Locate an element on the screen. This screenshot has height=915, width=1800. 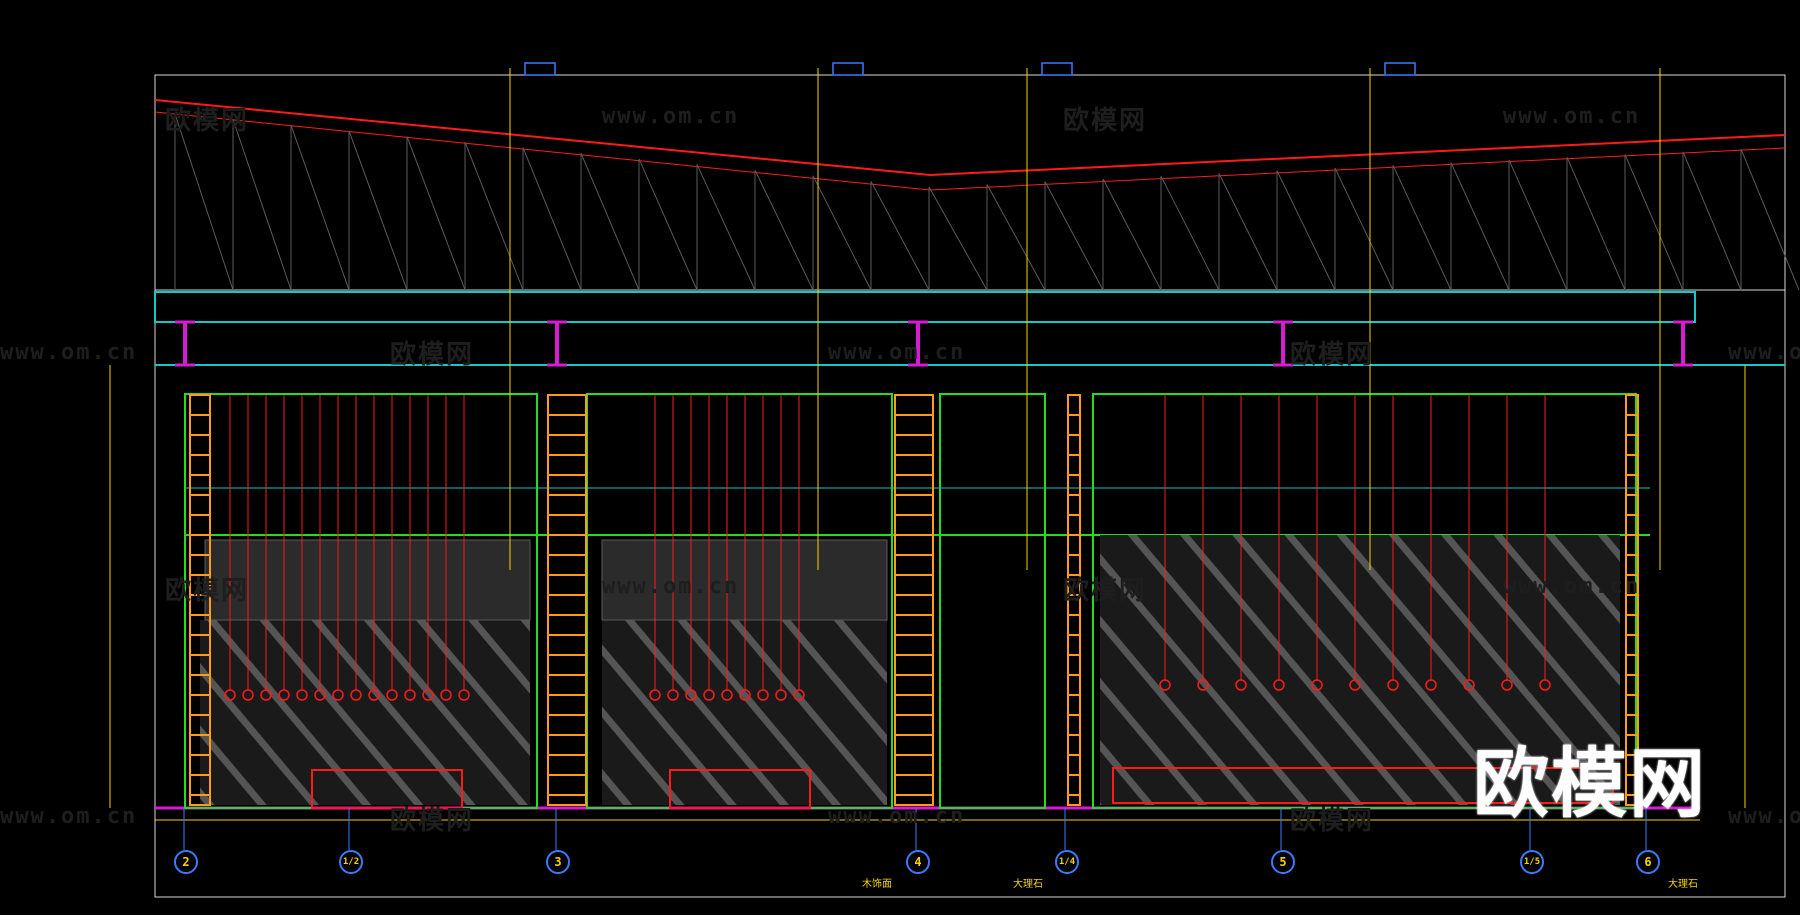
grid-axis-bubble: 4 is located at coordinates (918, 862).